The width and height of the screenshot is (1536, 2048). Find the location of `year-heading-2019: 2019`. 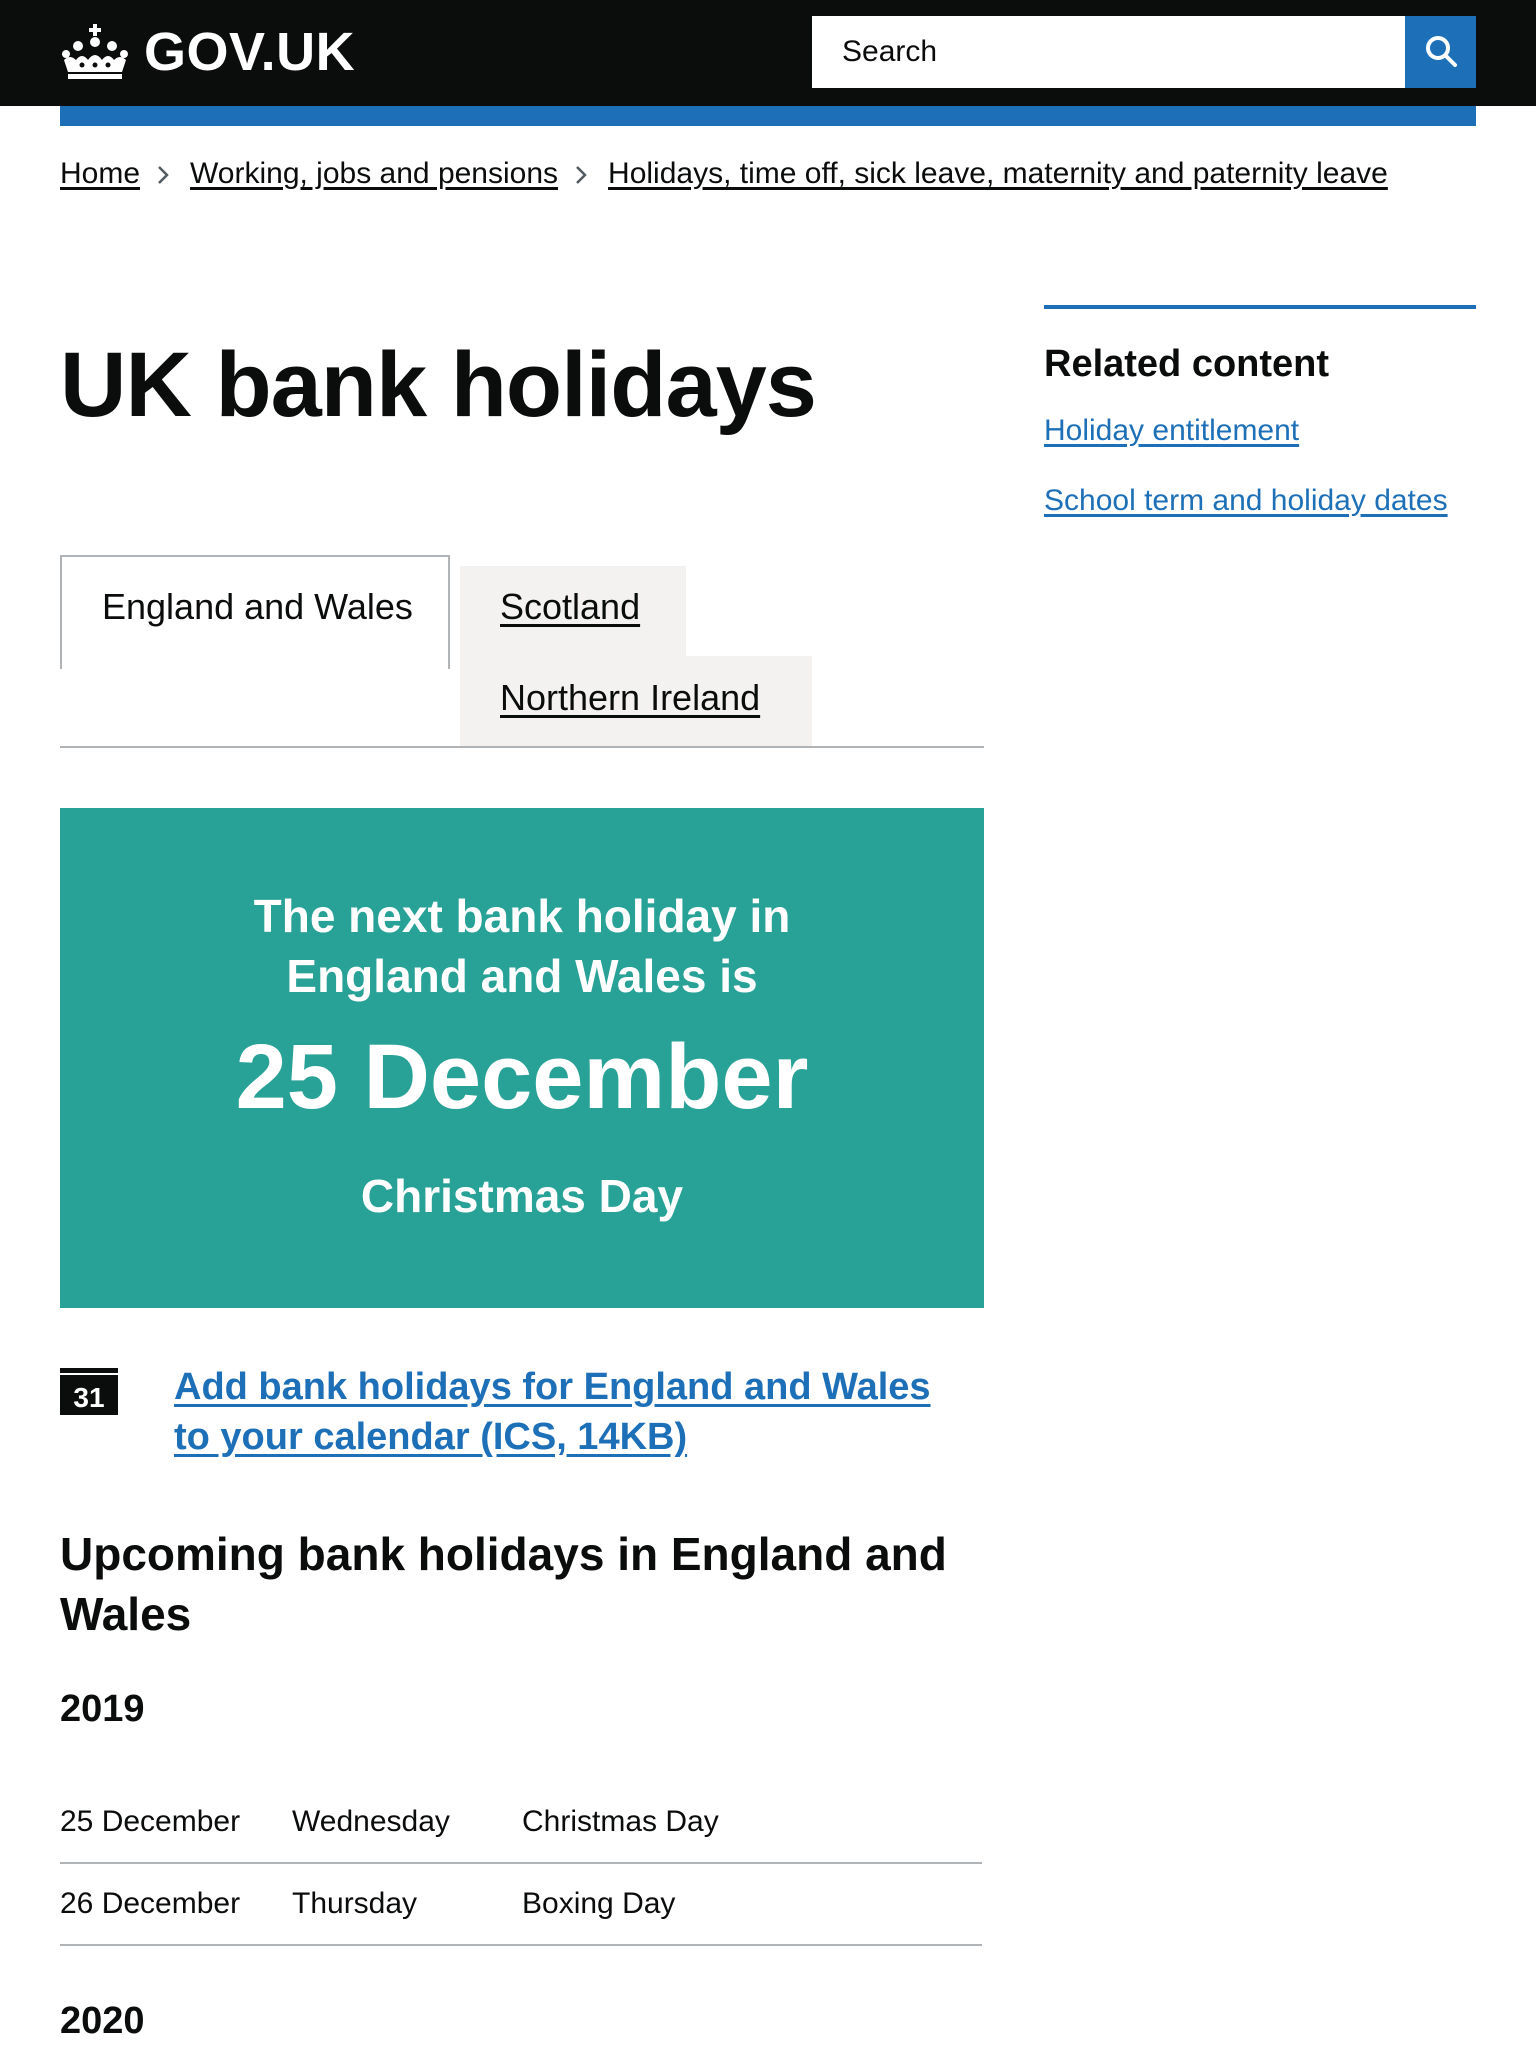

year-heading-2019: 2019 is located at coordinates (102, 1709).